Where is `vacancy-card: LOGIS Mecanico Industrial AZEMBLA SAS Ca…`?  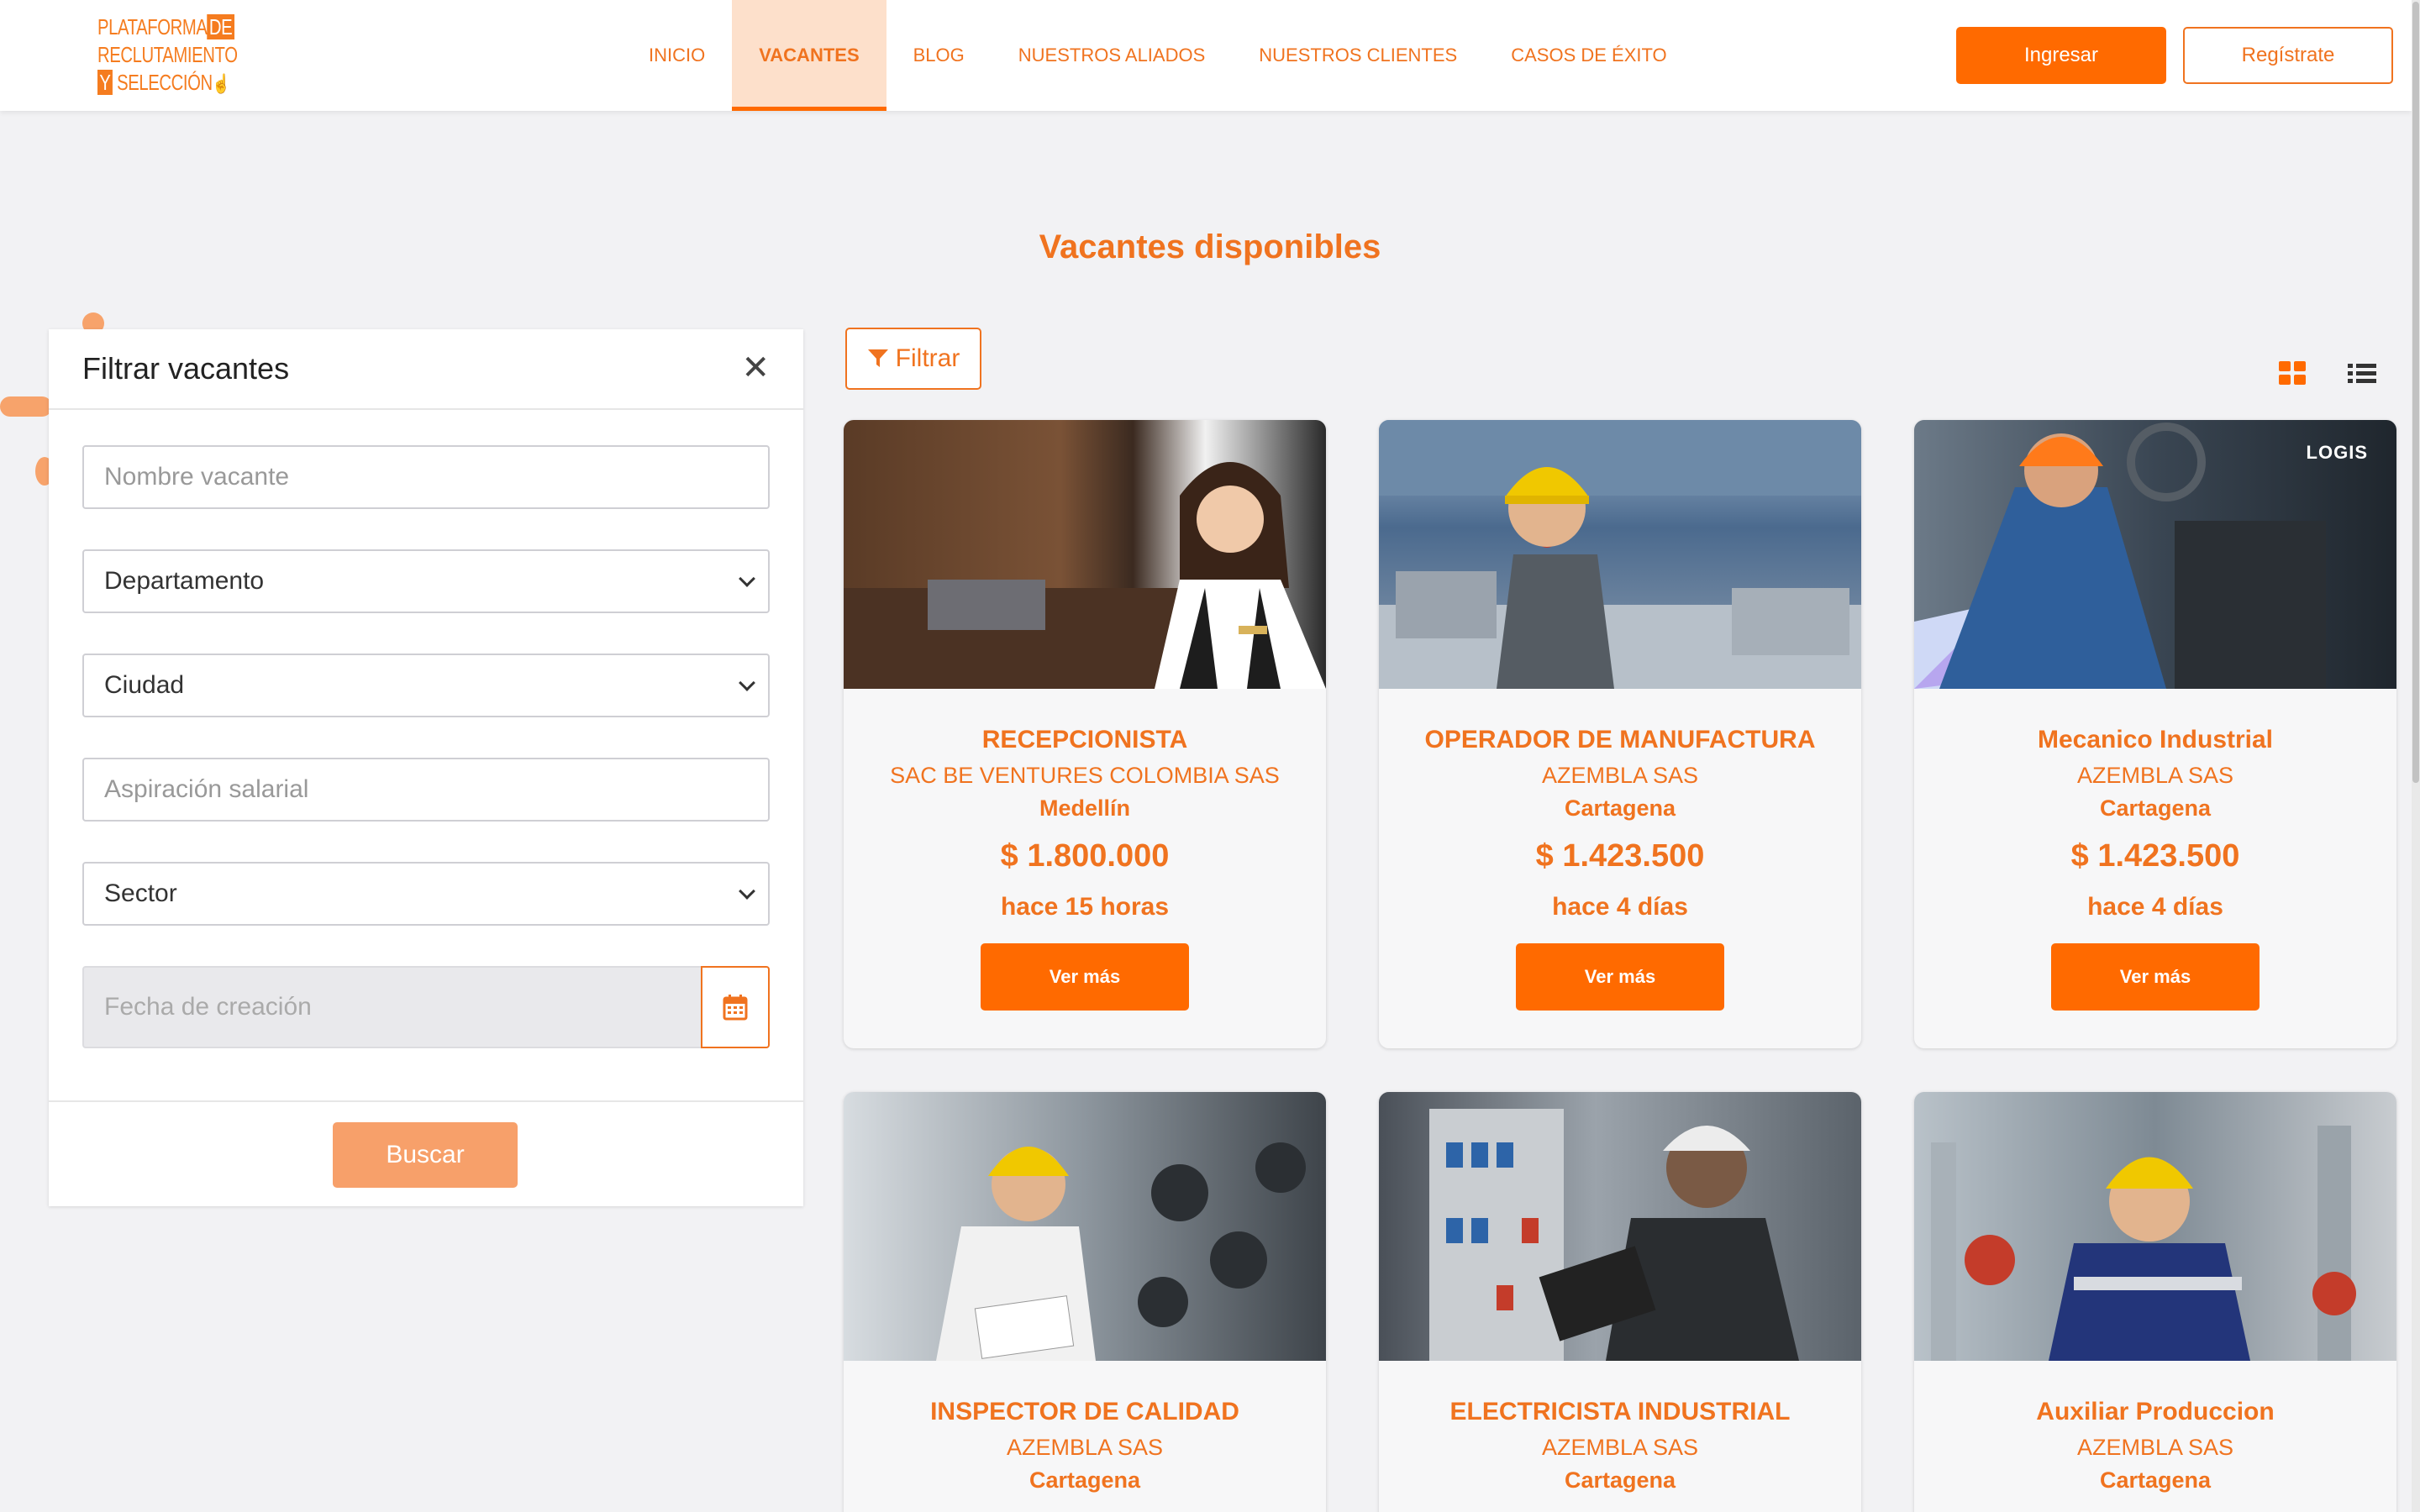 vacancy-card: LOGIS Mecanico Industrial AZEMBLA SAS Ca… is located at coordinates (2155, 734).